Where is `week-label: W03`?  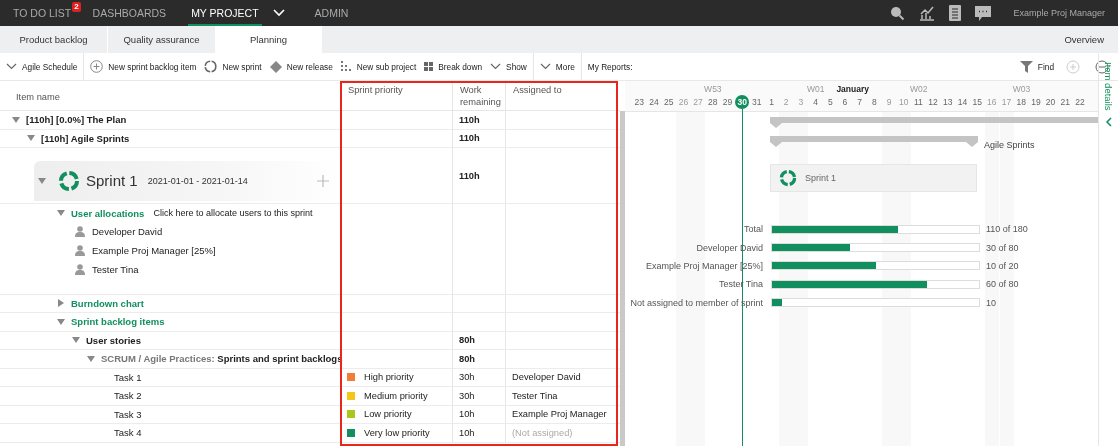
week-label: W03 is located at coordinates (1021, 89).